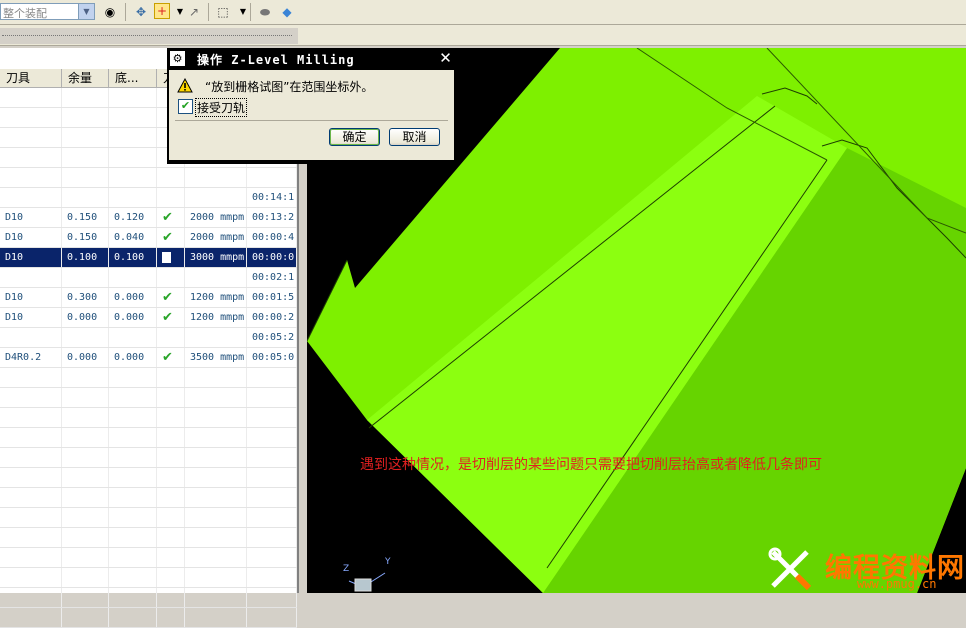  I want to click on table-row: D10 0.000 0.000 ✔ 1200 mmpm 00:00:2, so click(148, 318).